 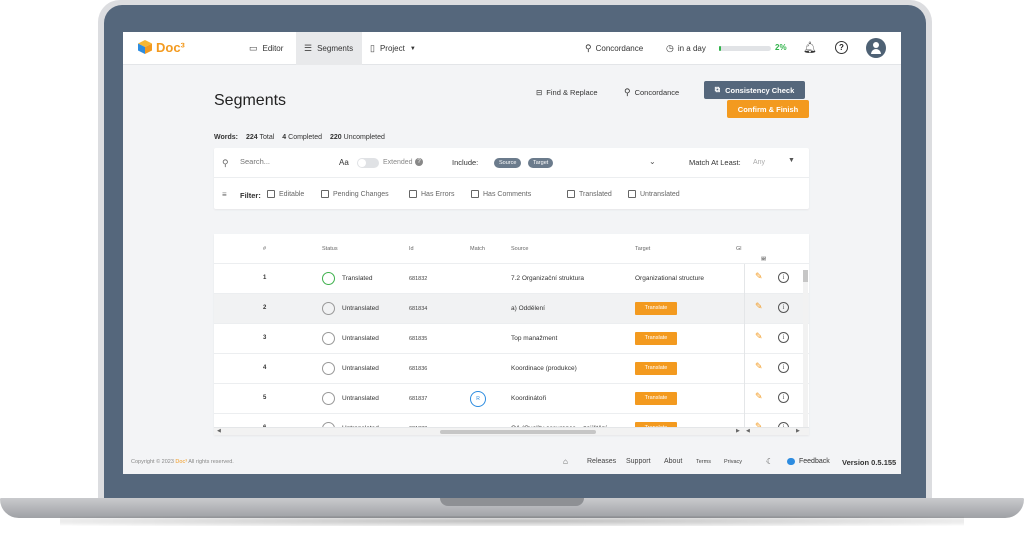 I want to click on include-target-chip: Target, so click(x=541, y=163).